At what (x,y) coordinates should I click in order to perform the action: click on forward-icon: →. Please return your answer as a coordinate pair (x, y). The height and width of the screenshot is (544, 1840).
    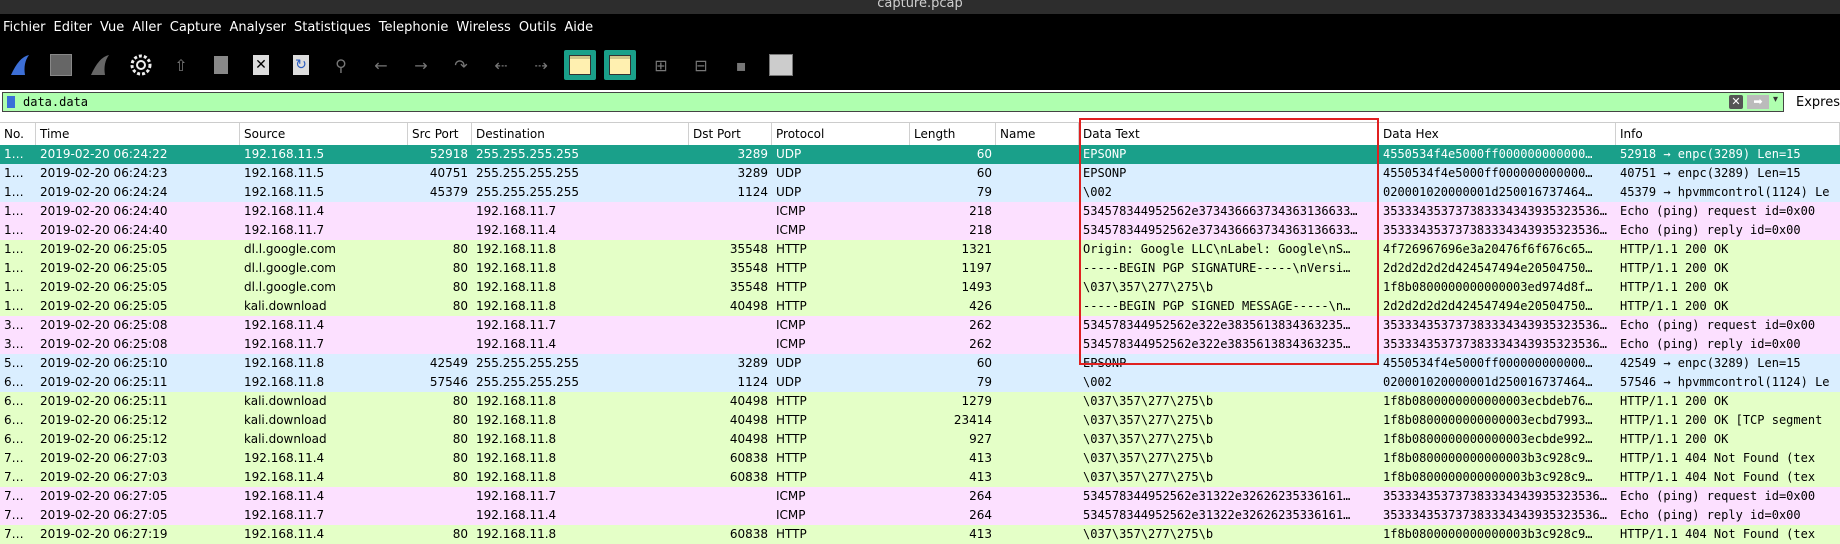
    Looking at the image, I should click on (421, 65).